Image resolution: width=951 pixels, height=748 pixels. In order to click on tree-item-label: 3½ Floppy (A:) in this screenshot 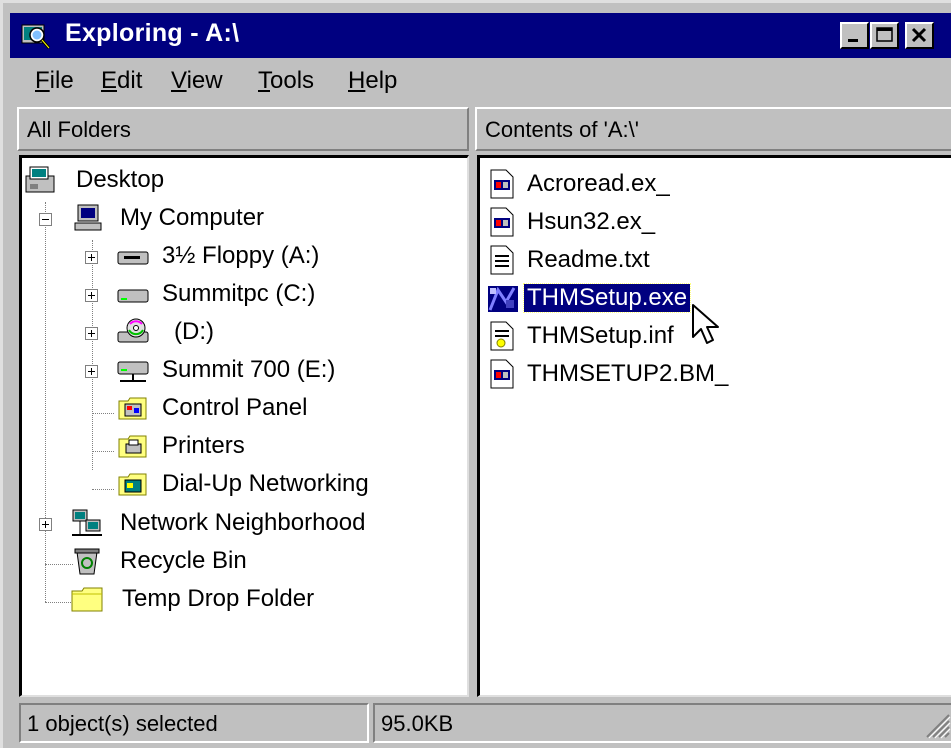, I will do `click(241, 255)`.